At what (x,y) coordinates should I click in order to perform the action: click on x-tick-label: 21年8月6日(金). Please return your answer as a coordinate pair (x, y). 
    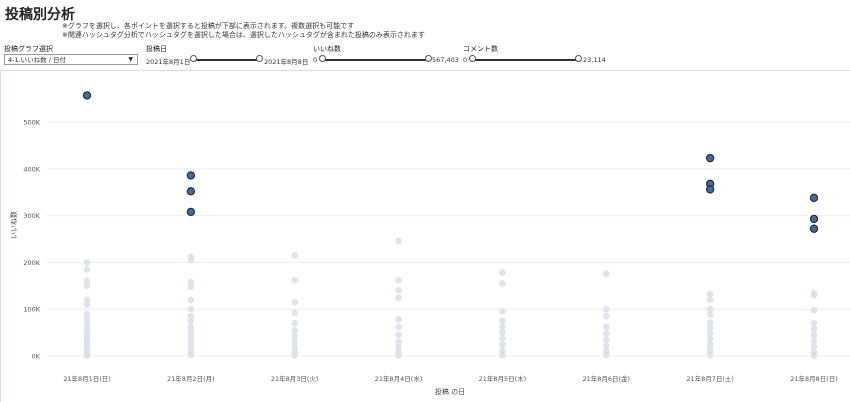
    Looking at the image, I should click on (606, 378).